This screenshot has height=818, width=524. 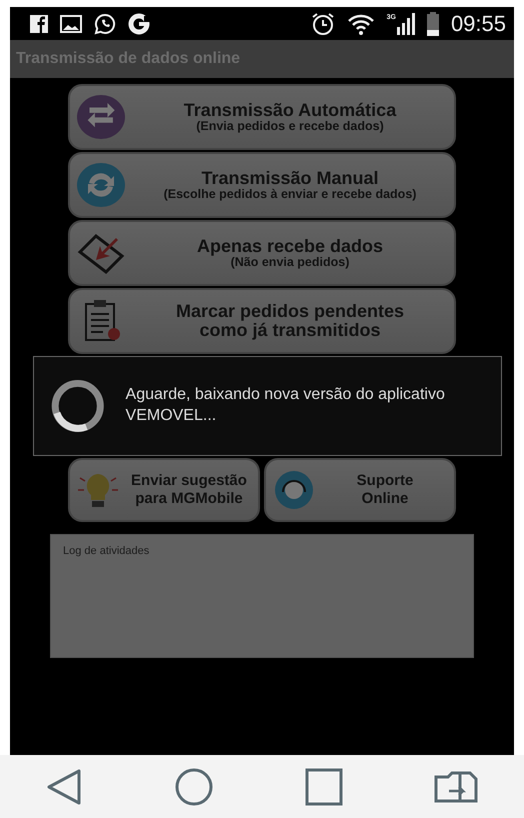 I want to click on signal-icon, so click(x=405, y=23).